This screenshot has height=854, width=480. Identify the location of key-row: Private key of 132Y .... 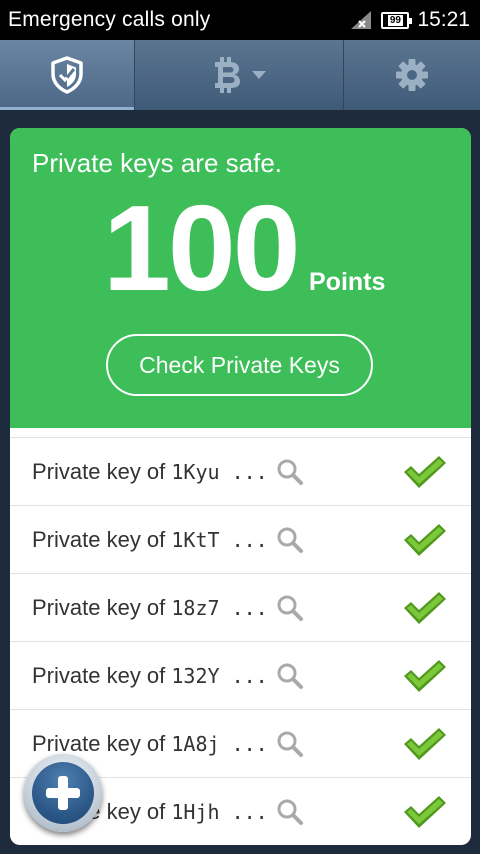
(240, 675).